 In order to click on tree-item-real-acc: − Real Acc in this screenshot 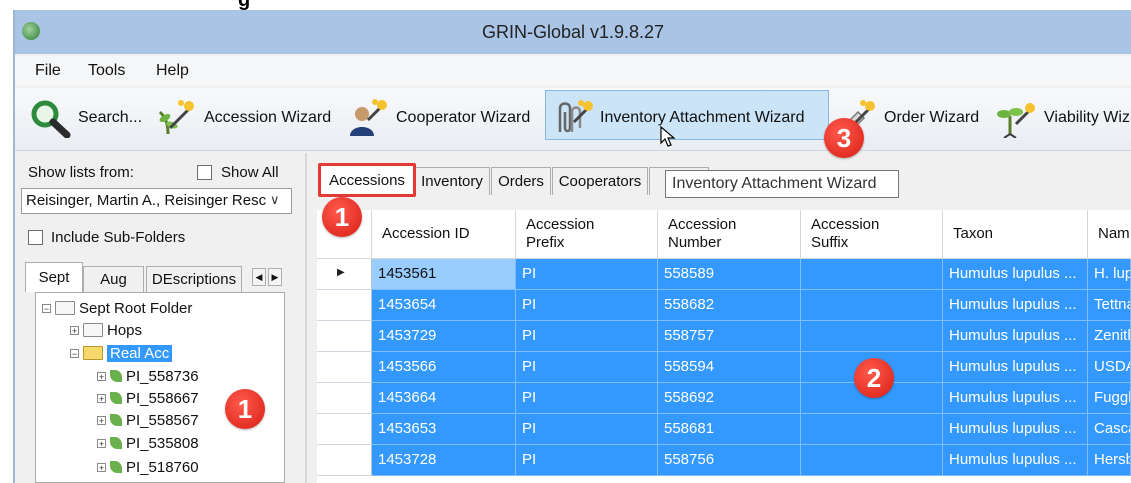, I will do `click(121, 353)`.